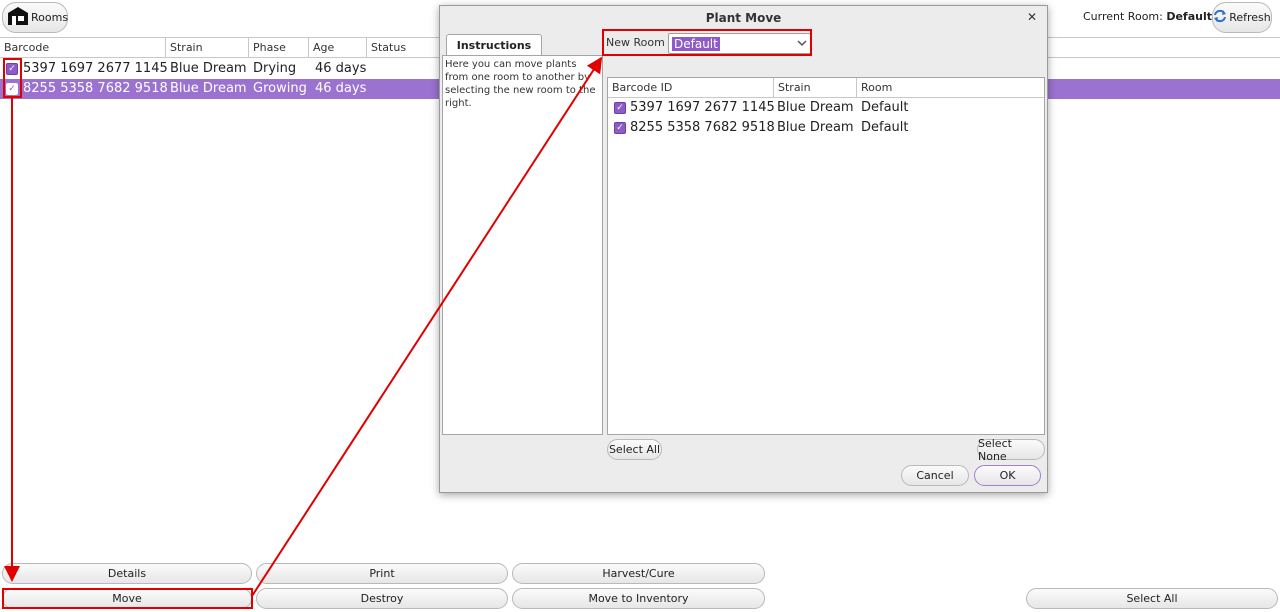 The image size is (1280, 612). I want to click on column-header-barcode-id: Barcode ID, so click(691, 88).